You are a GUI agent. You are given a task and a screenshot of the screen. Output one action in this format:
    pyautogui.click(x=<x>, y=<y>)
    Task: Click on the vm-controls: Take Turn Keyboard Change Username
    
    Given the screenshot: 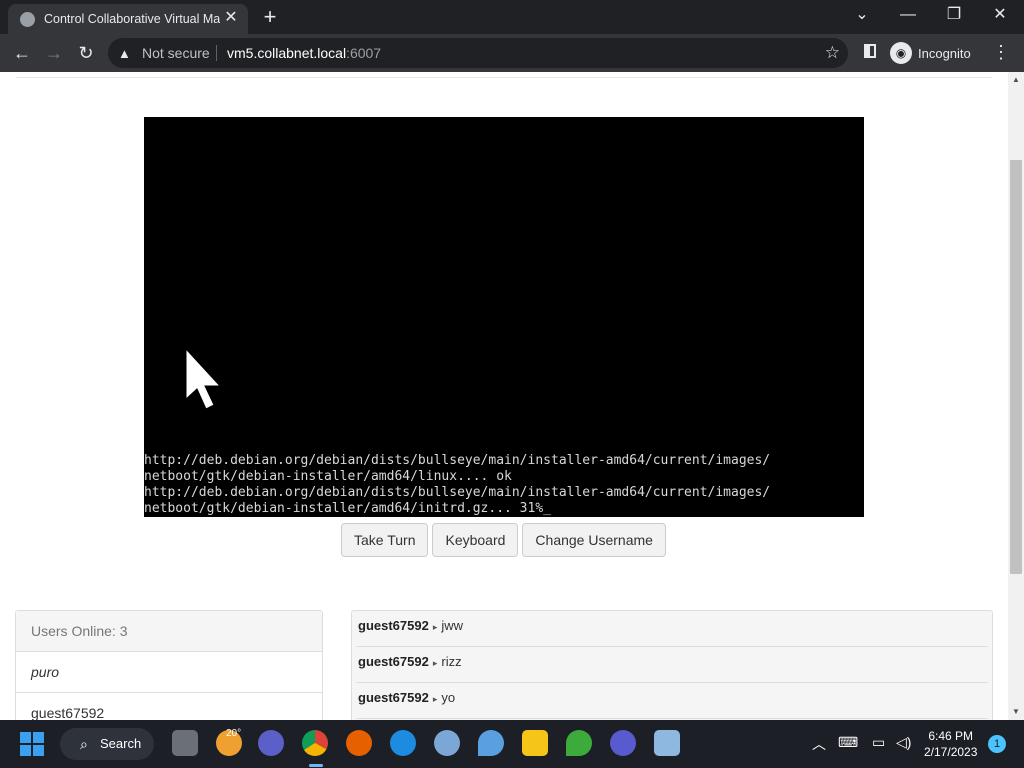 What is the action you would take?
    pyautogui.click(x=503, y=540)
    